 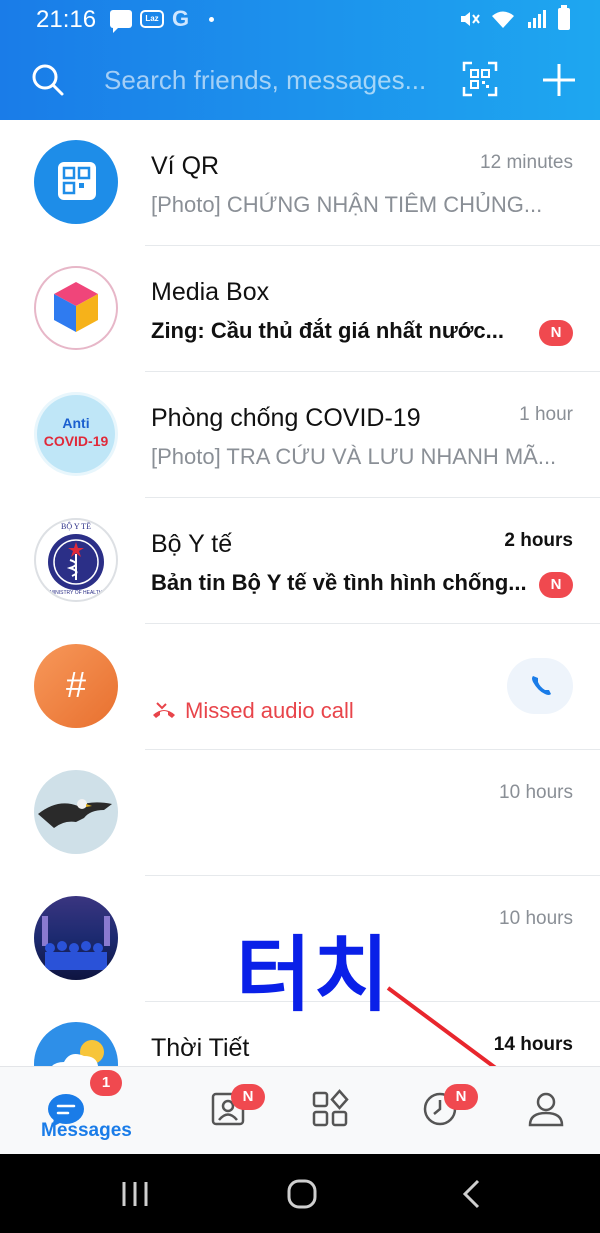 I want to click on tab-discover, so click(x=330, y=1111).